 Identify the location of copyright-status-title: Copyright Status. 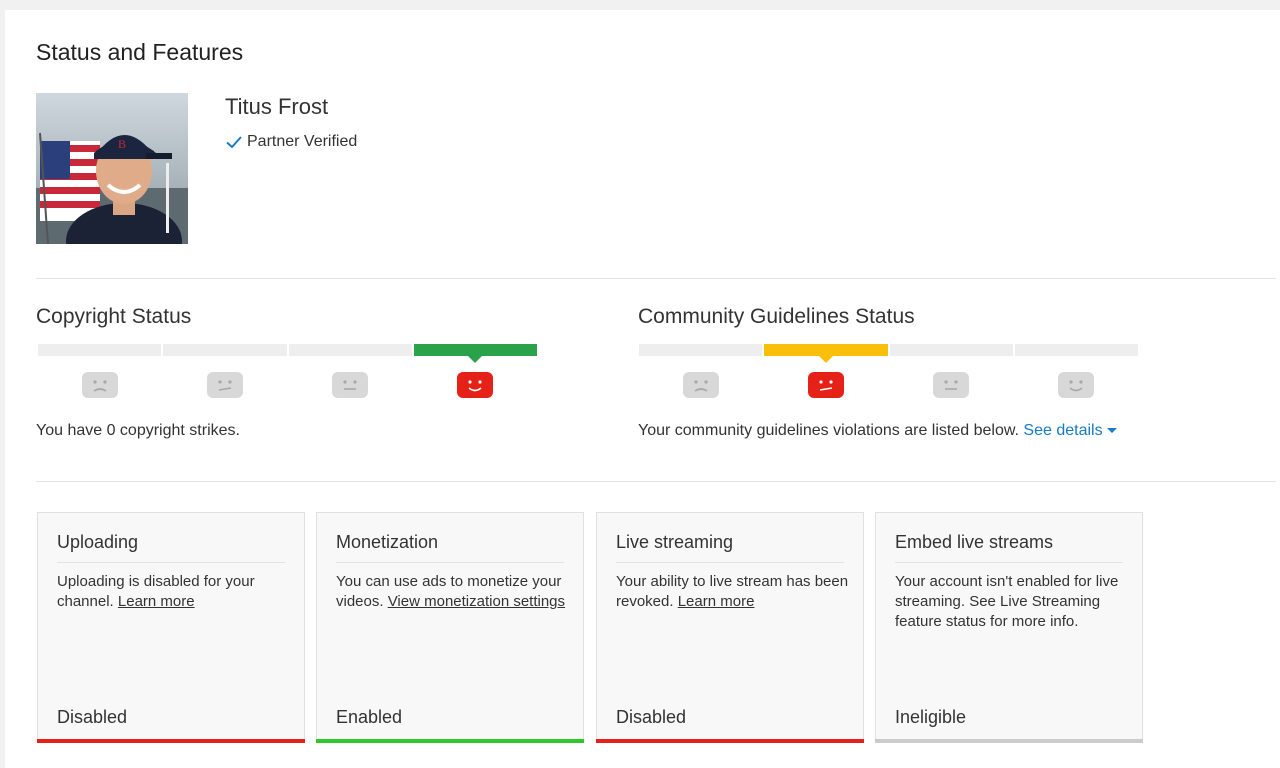
(114, 316).